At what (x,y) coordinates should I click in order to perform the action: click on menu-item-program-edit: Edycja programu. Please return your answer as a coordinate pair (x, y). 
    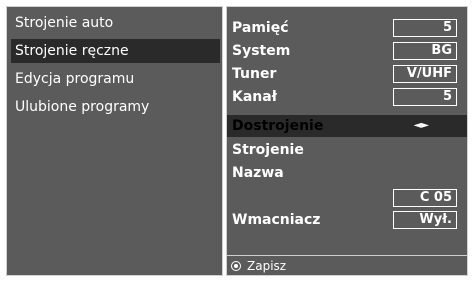
    Looking at the image, I should click on (115, 79).